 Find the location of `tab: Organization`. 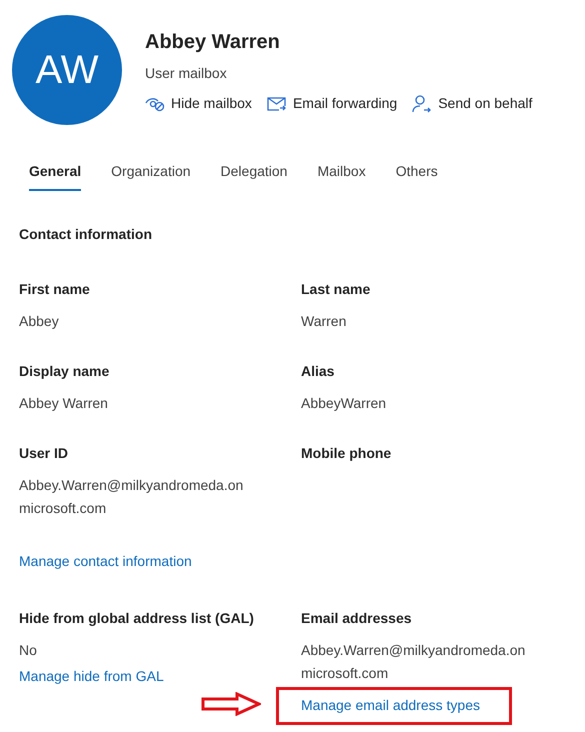

tab: Organization is located at coordinates (151, 176).